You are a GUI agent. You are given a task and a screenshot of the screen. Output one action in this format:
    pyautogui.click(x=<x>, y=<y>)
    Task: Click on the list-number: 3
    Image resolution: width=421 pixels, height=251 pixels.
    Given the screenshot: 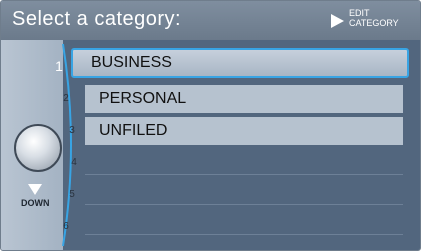 What is the action you would take?
    pyautogui.click(x=72, y=130)
    